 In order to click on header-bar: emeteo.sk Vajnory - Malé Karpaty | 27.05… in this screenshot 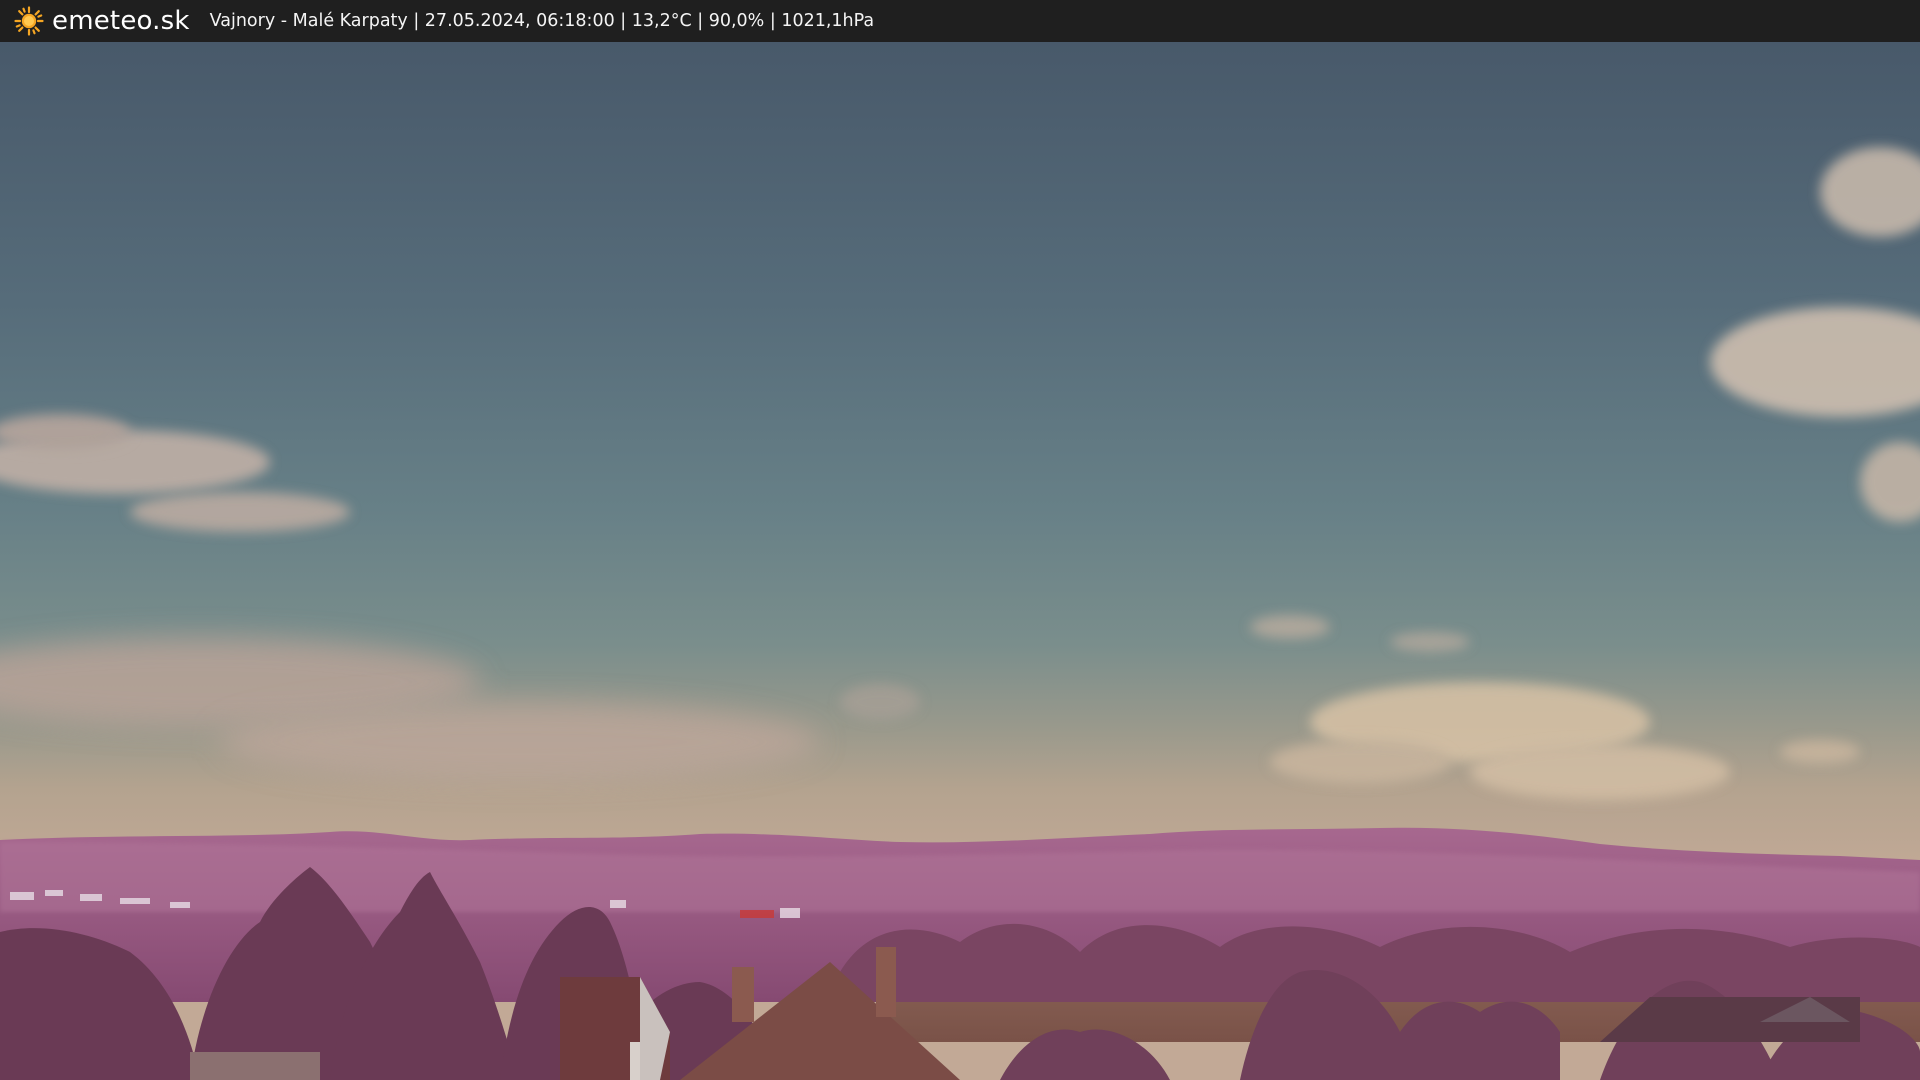, I will do `click(960, 21)`.